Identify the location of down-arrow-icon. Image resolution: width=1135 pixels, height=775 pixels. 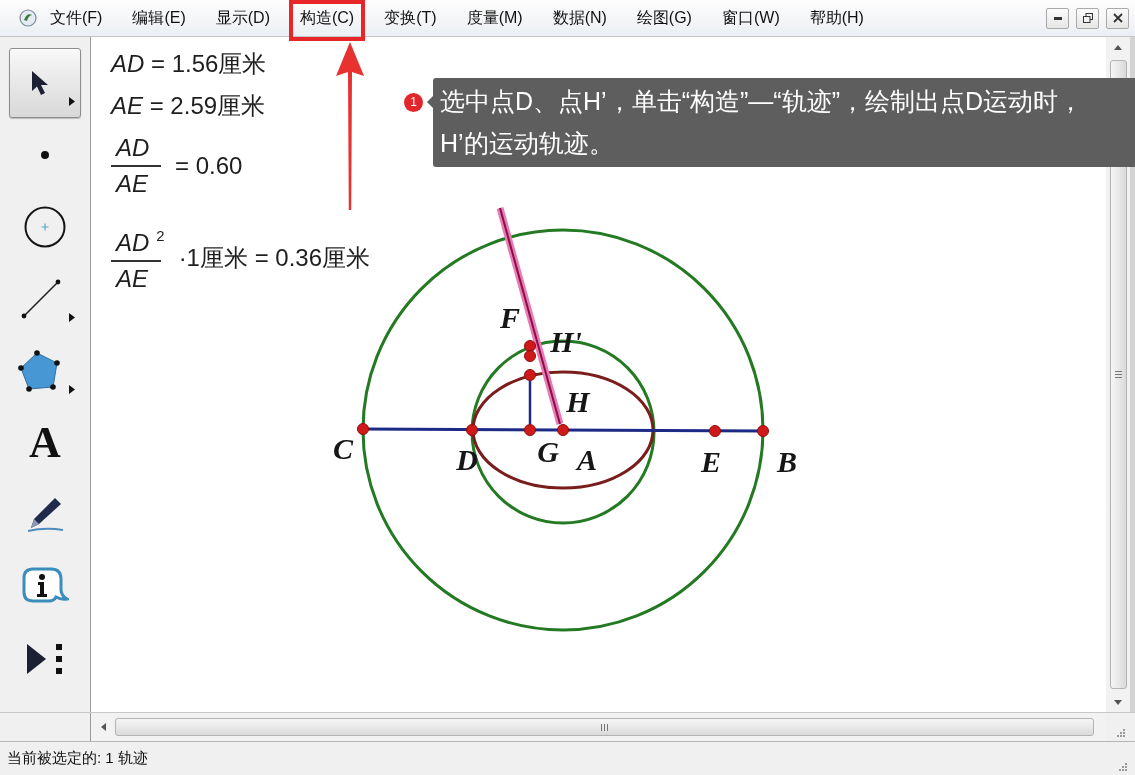
(1118, 702).